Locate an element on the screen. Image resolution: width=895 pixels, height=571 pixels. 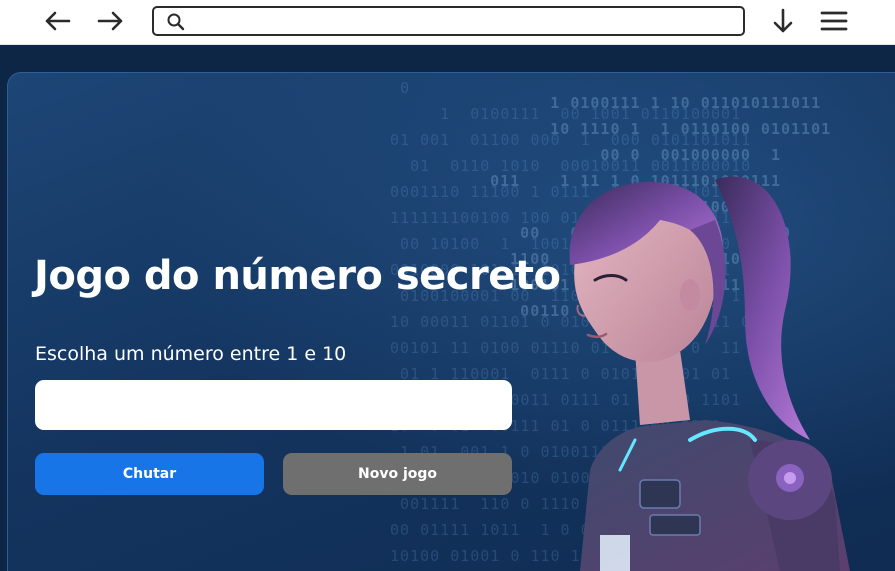
hamburger-menu-icon is located at coordinates (834, 21).